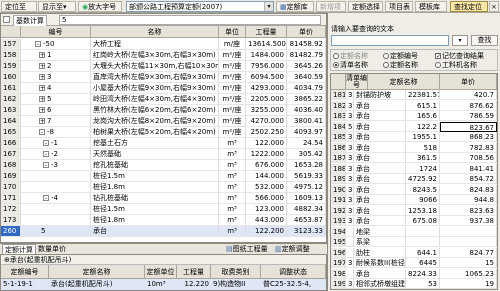  Describe the element at coordinates (19, 6) in the screenshot. I see `locate-to-button: 定位至` at that location.